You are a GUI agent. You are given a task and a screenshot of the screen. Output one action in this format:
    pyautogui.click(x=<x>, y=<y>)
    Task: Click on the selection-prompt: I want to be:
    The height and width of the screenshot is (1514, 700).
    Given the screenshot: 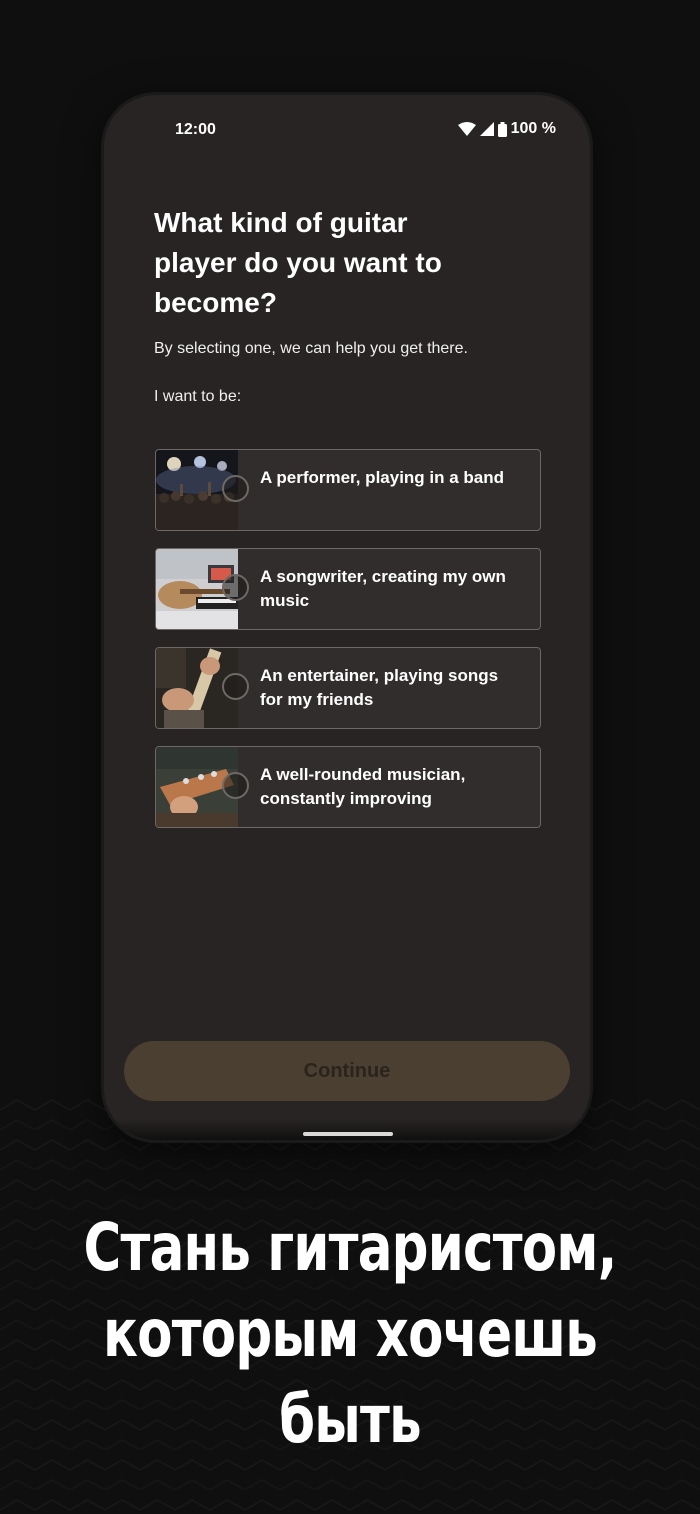 What is the action you would take?
    pyautogui.click(x=198, y=396)
    